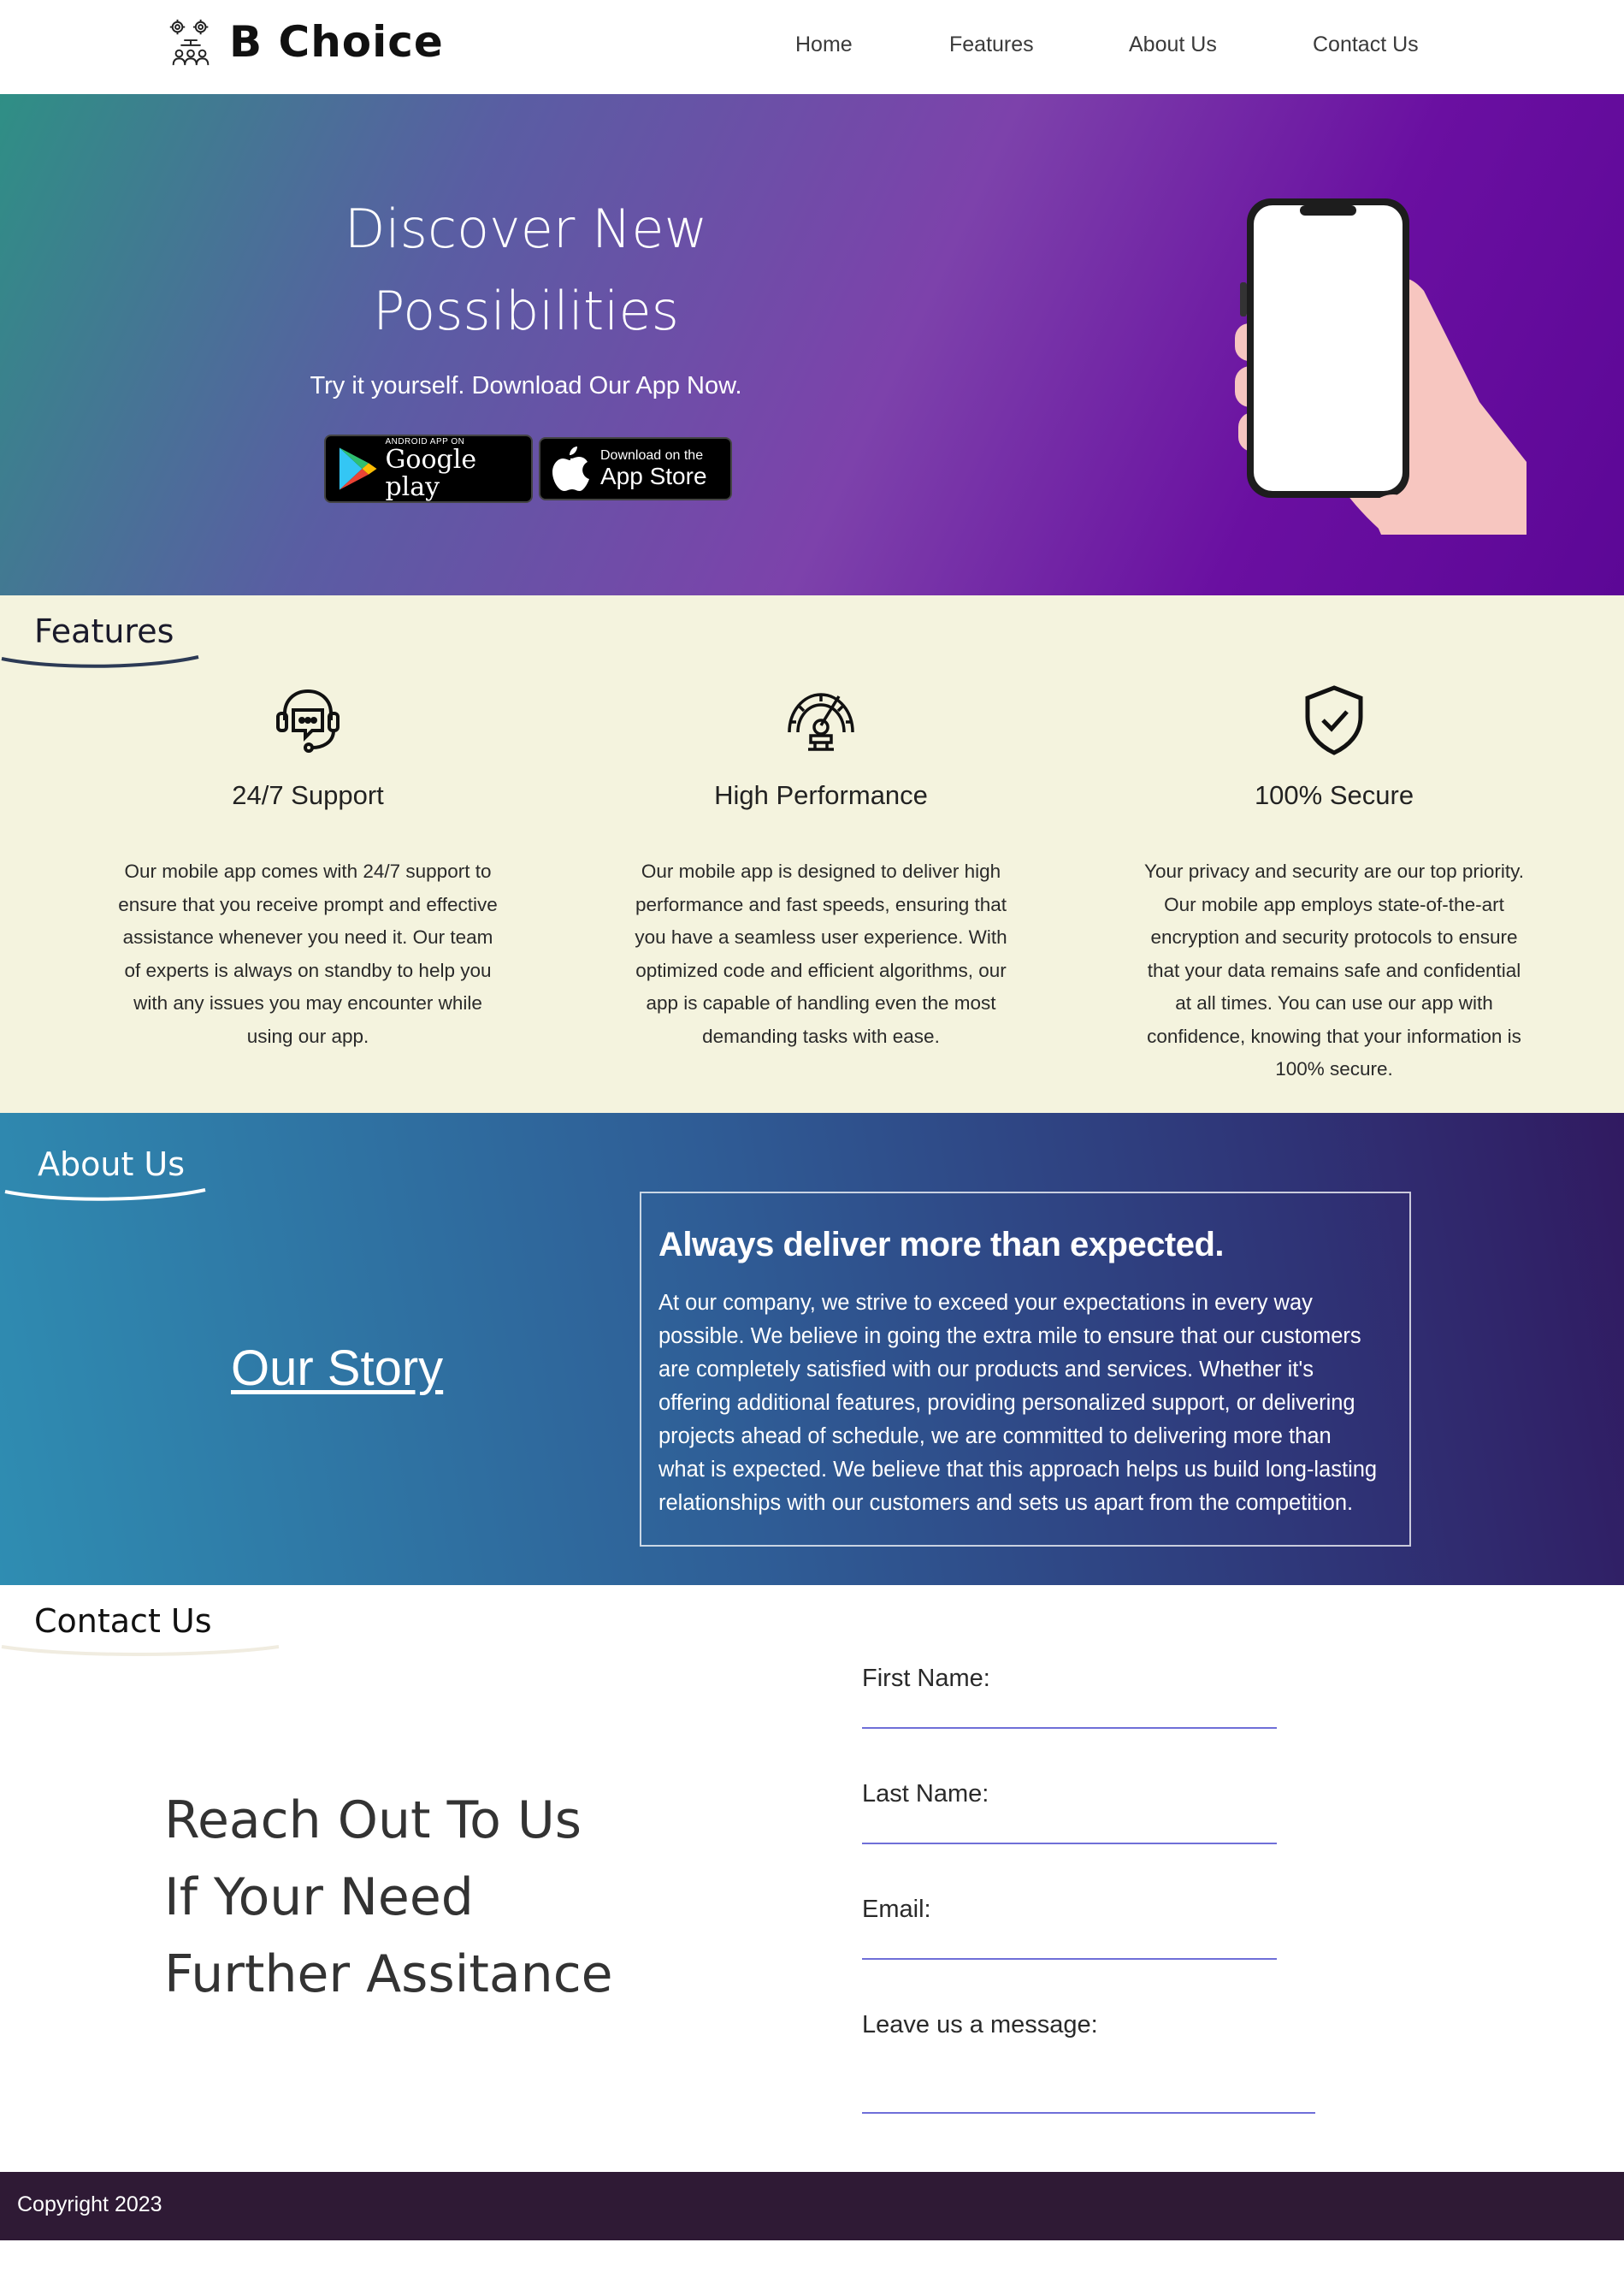 The width and height of the screenshot is (1624, 2272). What do you see at coordinates (112, 1164) in the screenshot?
I see `about-heading: About Us` at bounding box center [112, 1164].